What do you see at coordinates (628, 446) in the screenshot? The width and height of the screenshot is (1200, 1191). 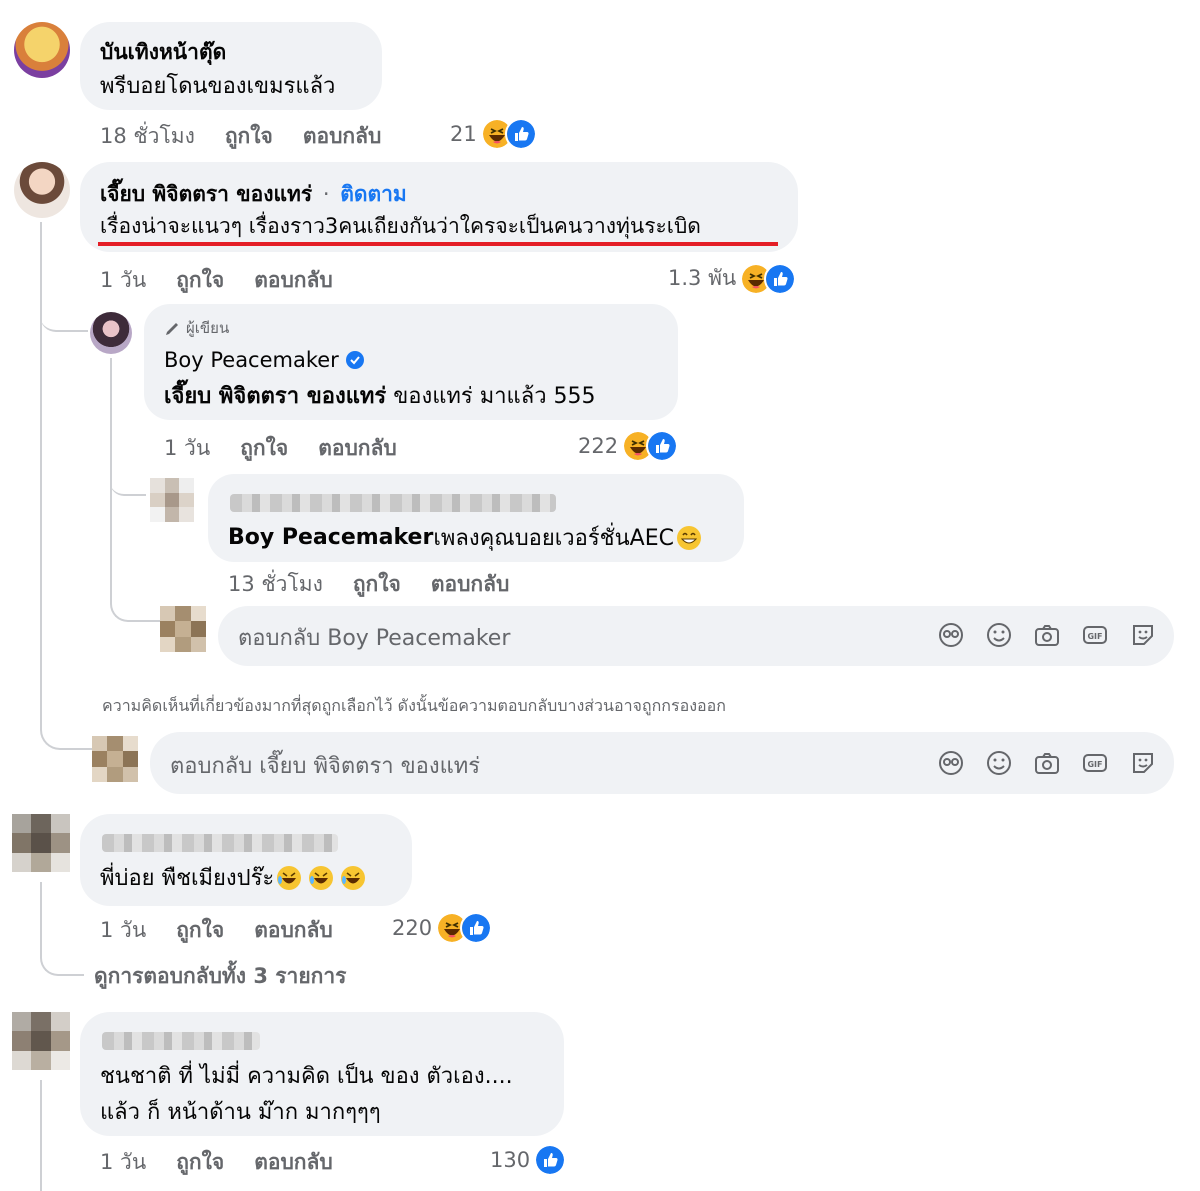 I see `reaction-summary: 222` at bounding box center [628, 446].